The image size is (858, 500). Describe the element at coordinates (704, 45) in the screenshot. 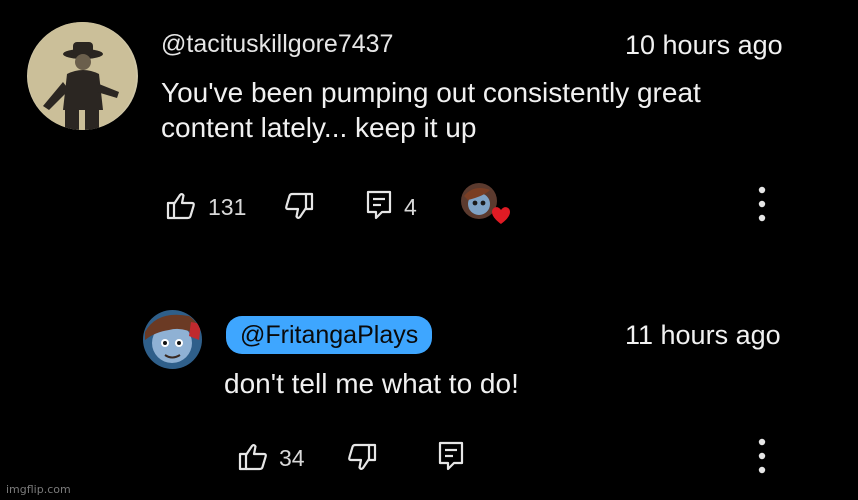

I see `comment-timestamp: 10 hours ago` at that location.